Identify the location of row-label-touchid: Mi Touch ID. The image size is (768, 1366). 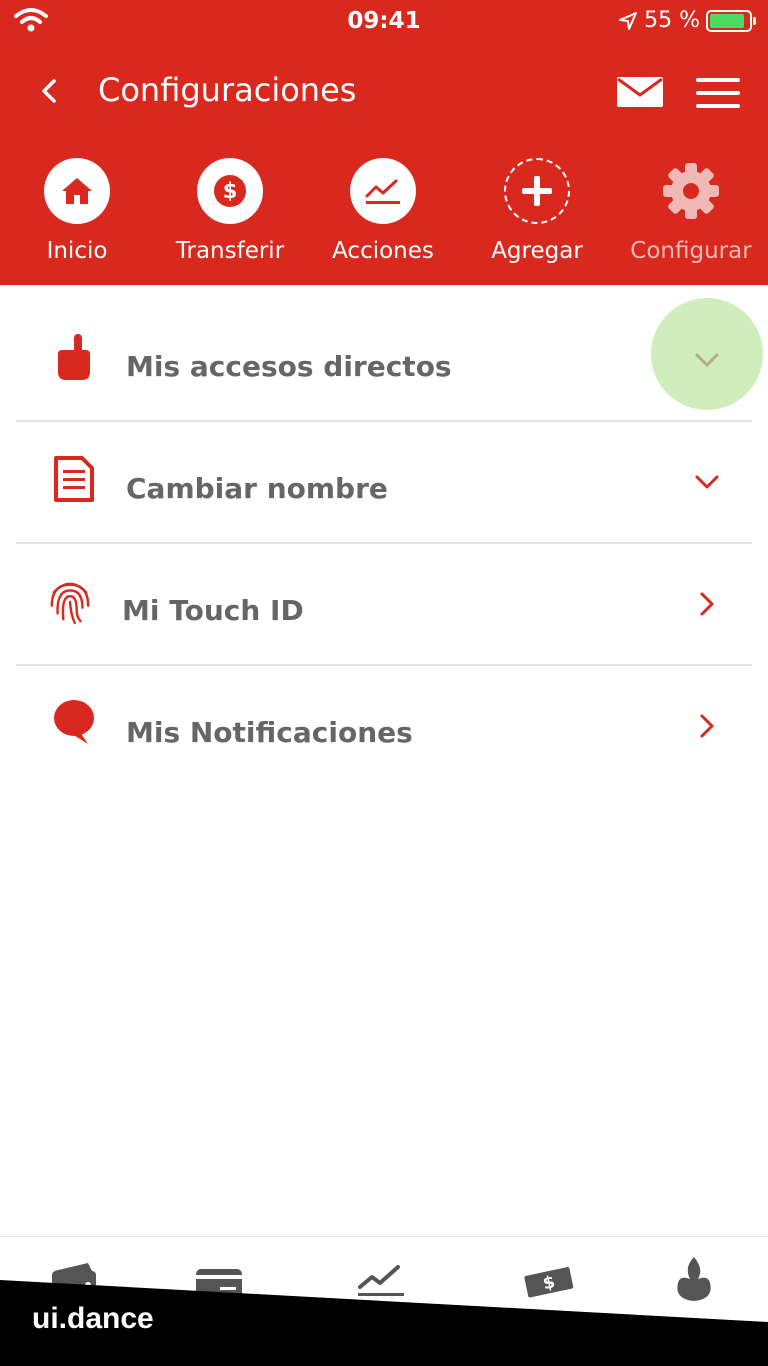
(213, 610).